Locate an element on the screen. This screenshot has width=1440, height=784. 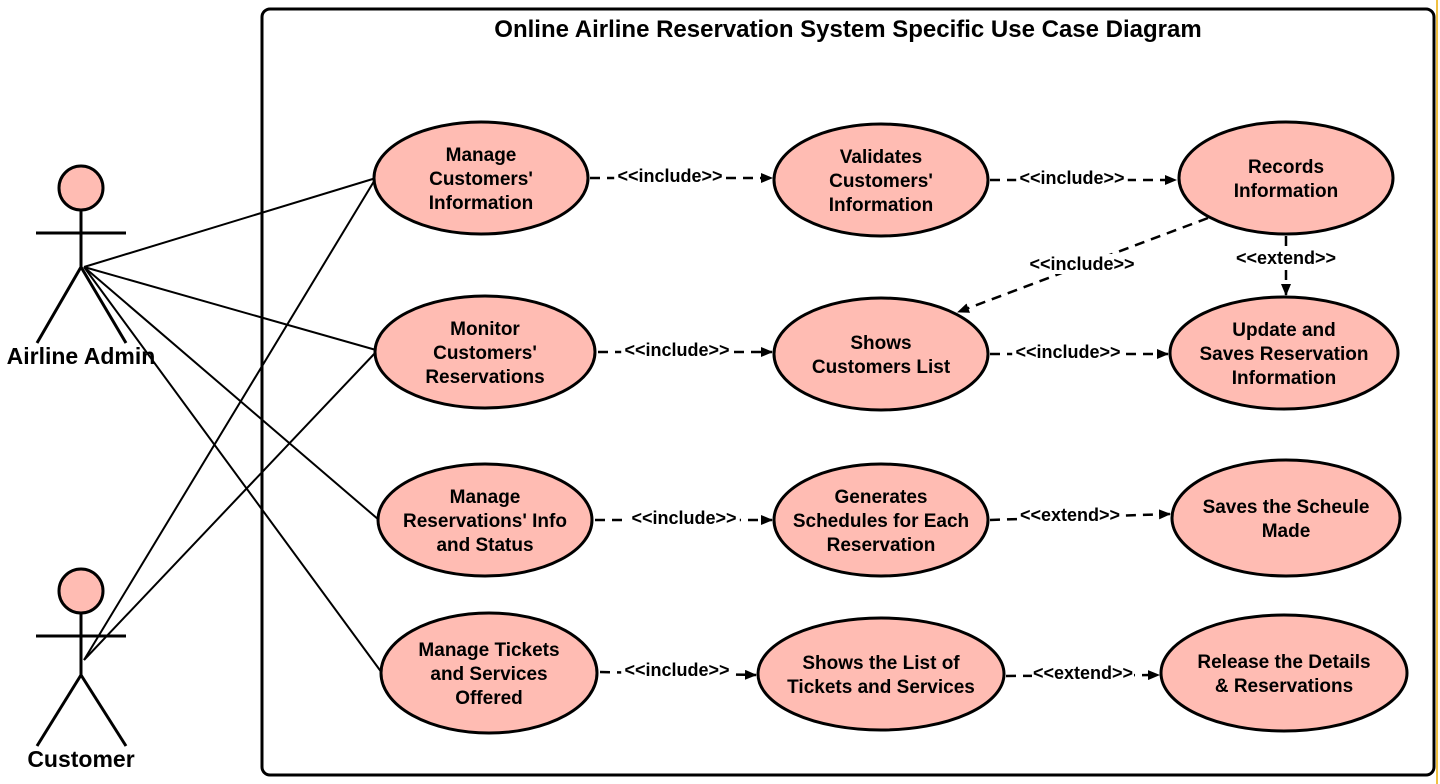
relationship-uc8-uc9: <<extend>> is located at coordinates (1080, 515).